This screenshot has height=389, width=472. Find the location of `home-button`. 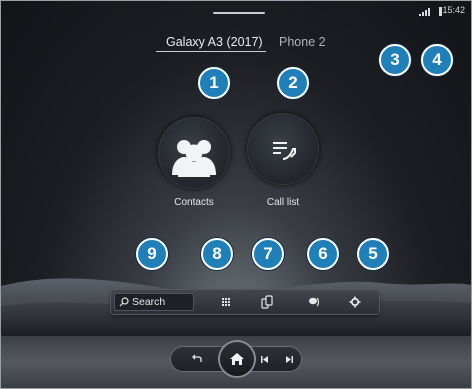

home-button is located at coordinates (237, 359).